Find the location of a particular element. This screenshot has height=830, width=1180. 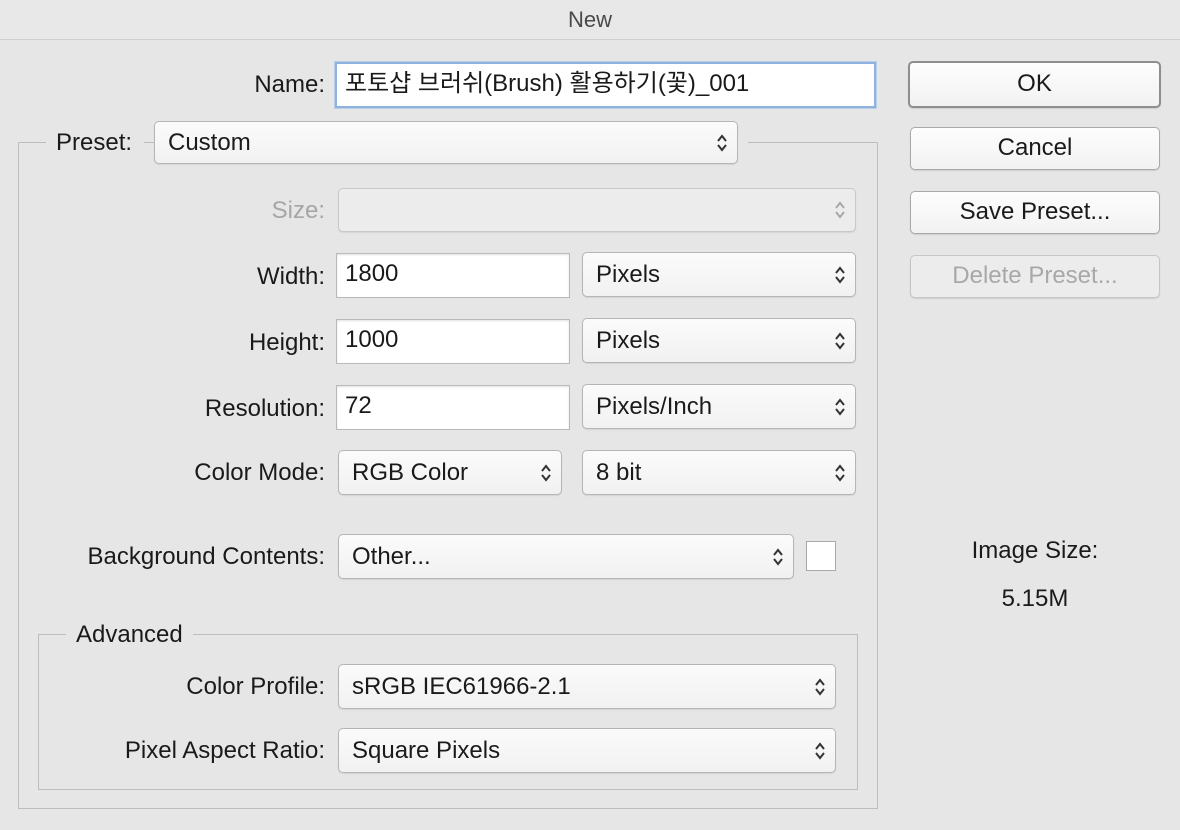

color-profile-label: Color Profile: is located at coordinates (255, 686).